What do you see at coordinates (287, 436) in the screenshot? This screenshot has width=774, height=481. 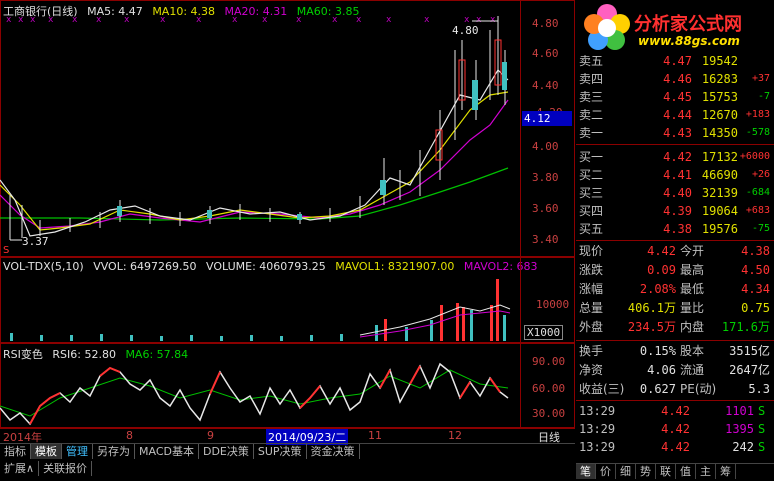 I see `date-axis: 2014年 8 9 2014/09/23/二 11 12 日线` at bounding box center [287, 436].